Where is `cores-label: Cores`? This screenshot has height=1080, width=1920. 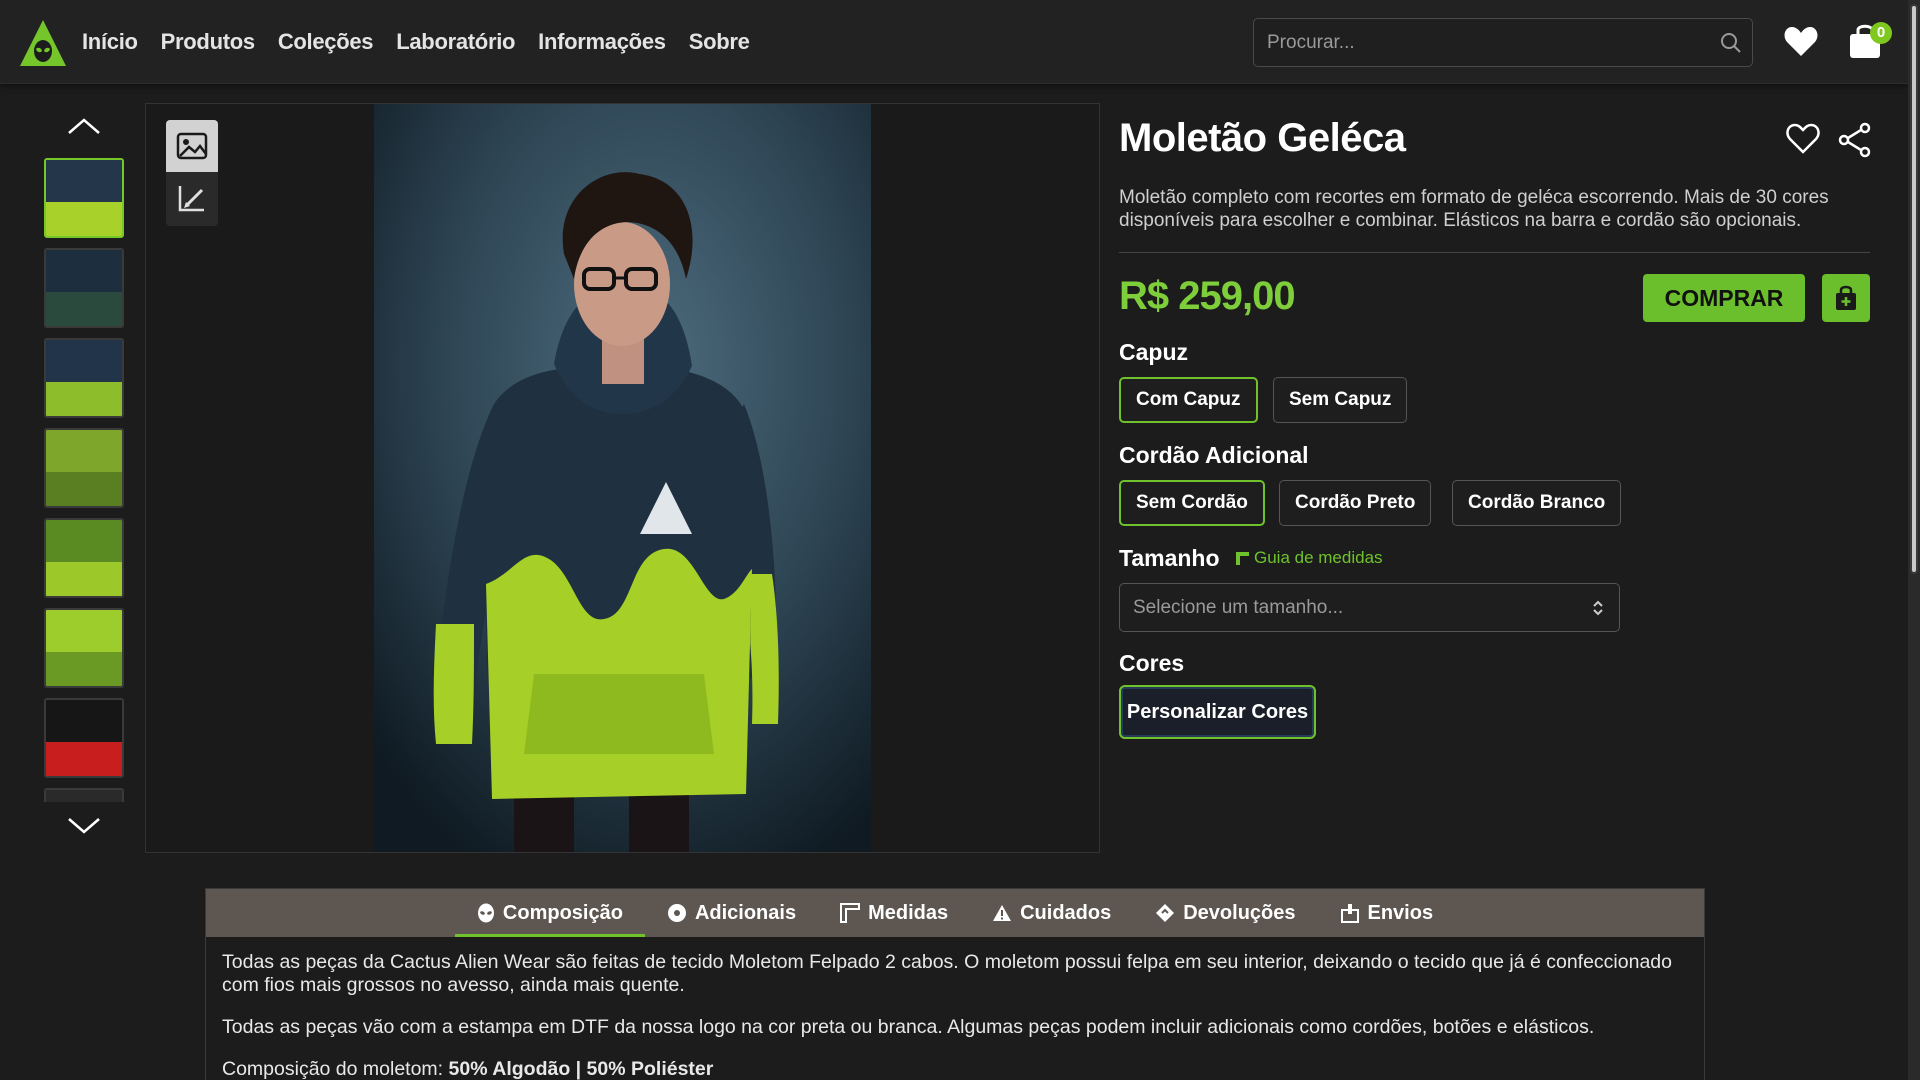
cores-label: Cores is located at coordinates (1152, 663).